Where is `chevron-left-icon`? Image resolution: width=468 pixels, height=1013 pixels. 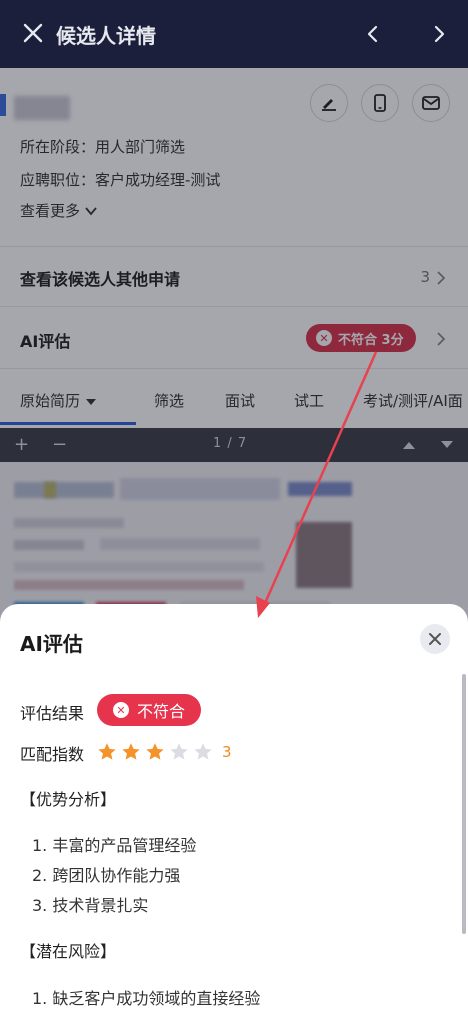 chevron-left-icon is located at coordinates (373, 34).